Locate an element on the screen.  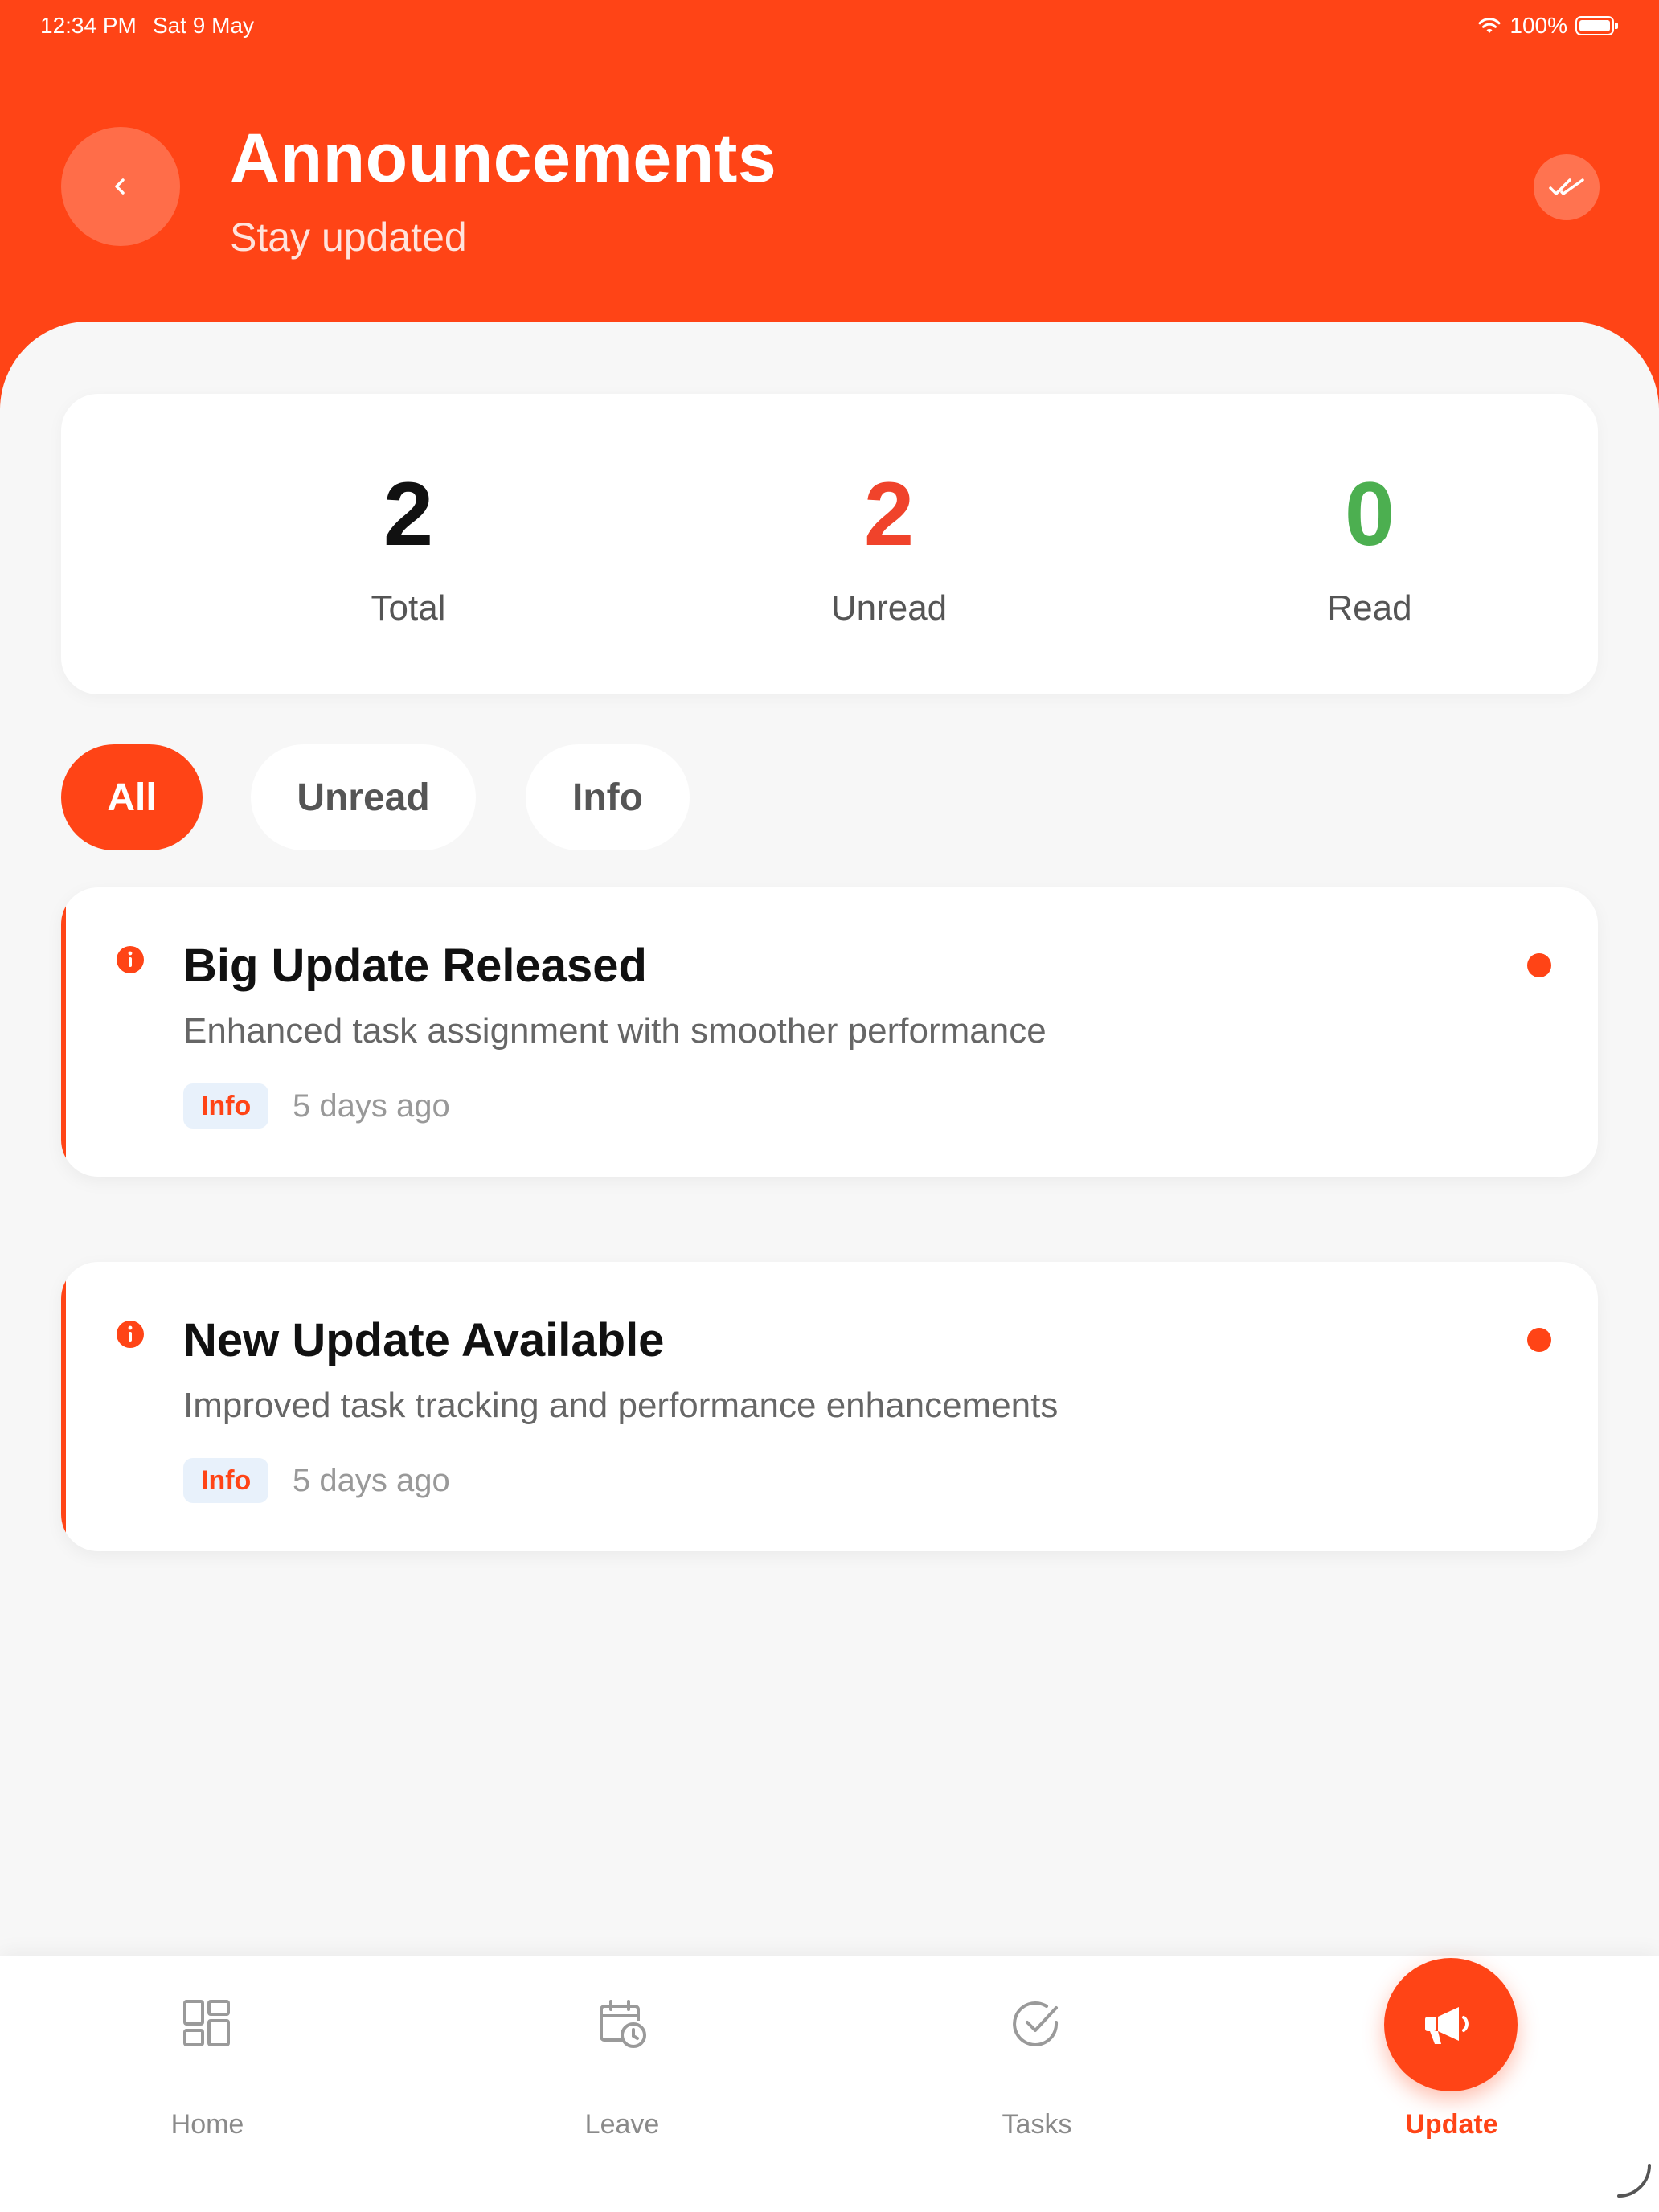
chevron-left-icon is located at coordinates (120, 186).